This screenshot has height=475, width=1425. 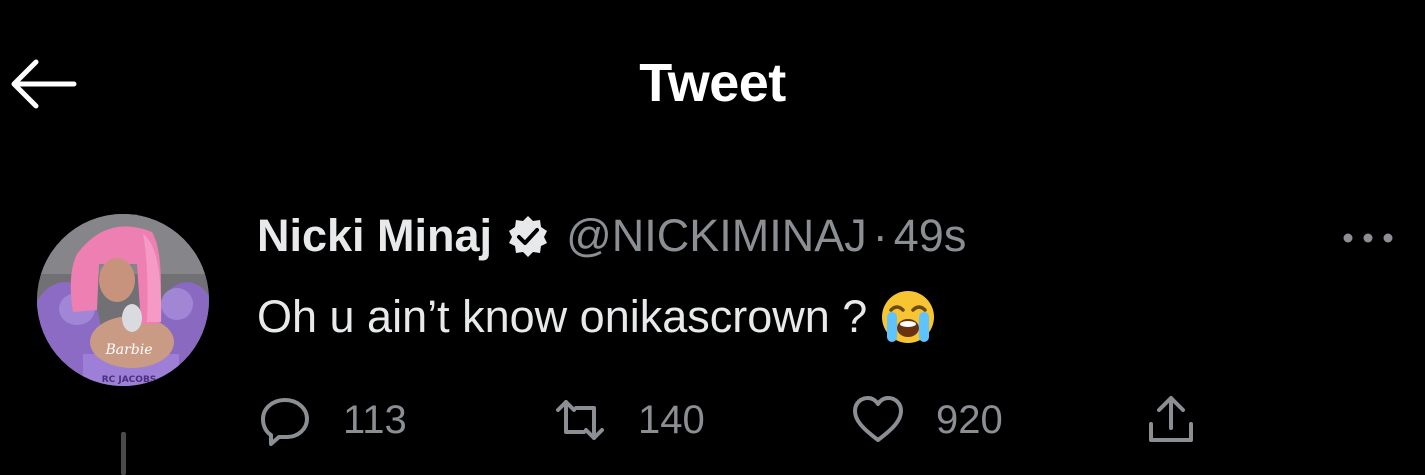 What do you see at coordinates (128, 350) in the screenshot?
I see `avatar-necklace-text: Barbie` at bounding box center [128, 350].